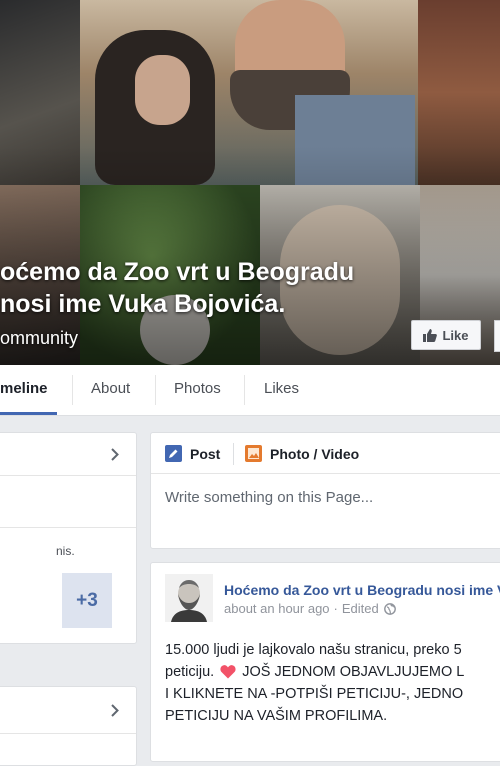 The width and height of the screenshot is (500, 766). I want to click on tab-photos-label: Photos, so click(197, 388).